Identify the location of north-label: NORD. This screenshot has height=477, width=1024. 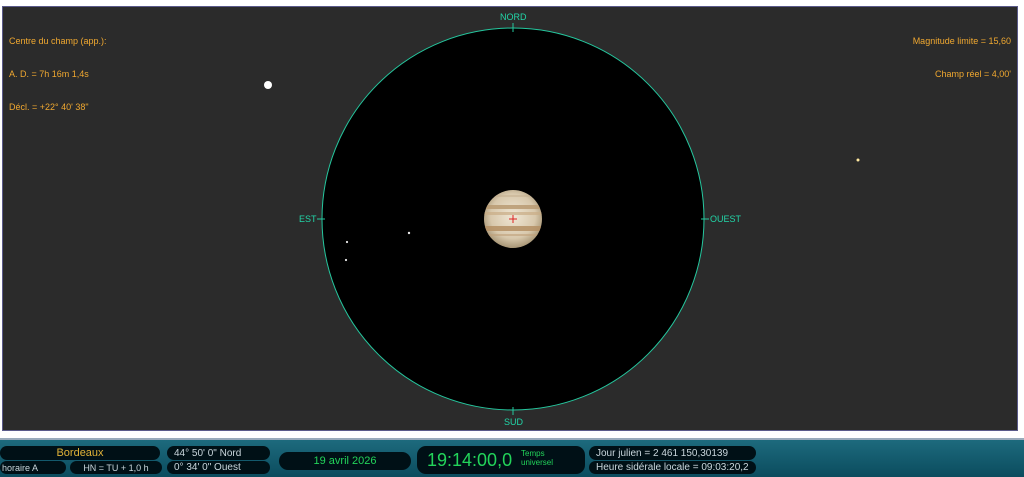
(513, 17).